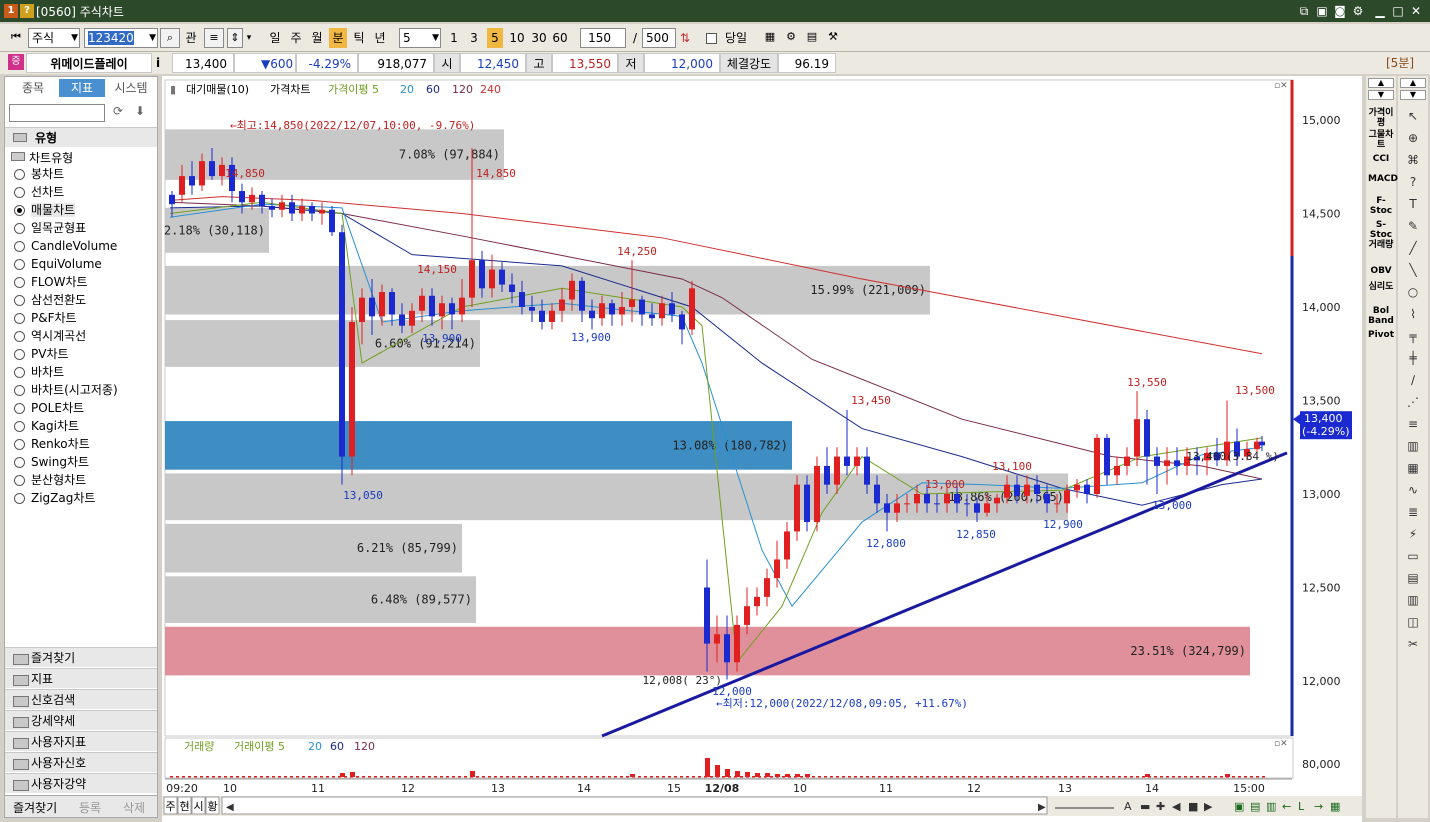  Describe the element at coordinates (121, 38) in the screenshot. I see `code-input: 123420 ▼` at that location.